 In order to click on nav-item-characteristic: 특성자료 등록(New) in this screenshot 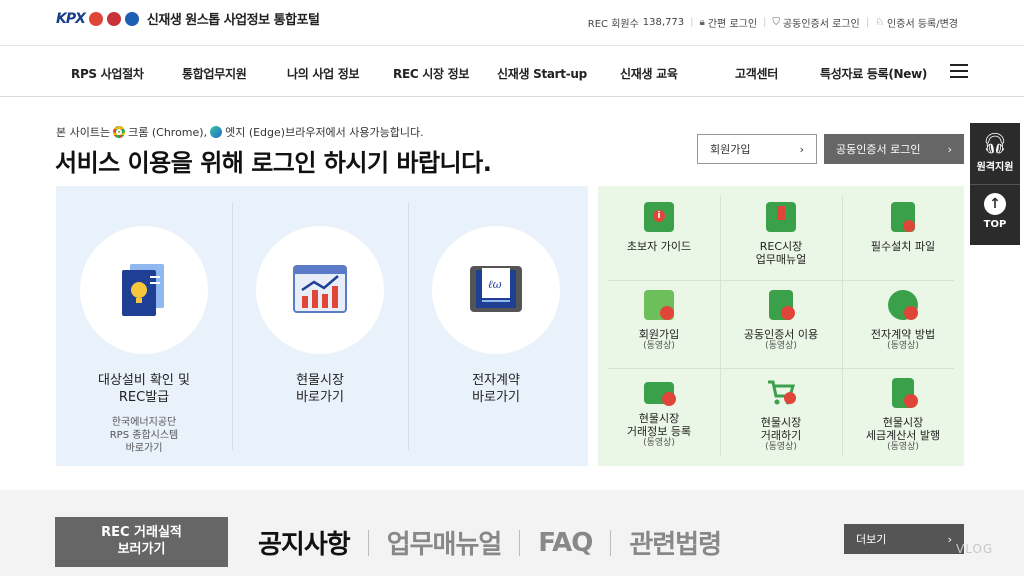, I will do `click(873, 73)`.